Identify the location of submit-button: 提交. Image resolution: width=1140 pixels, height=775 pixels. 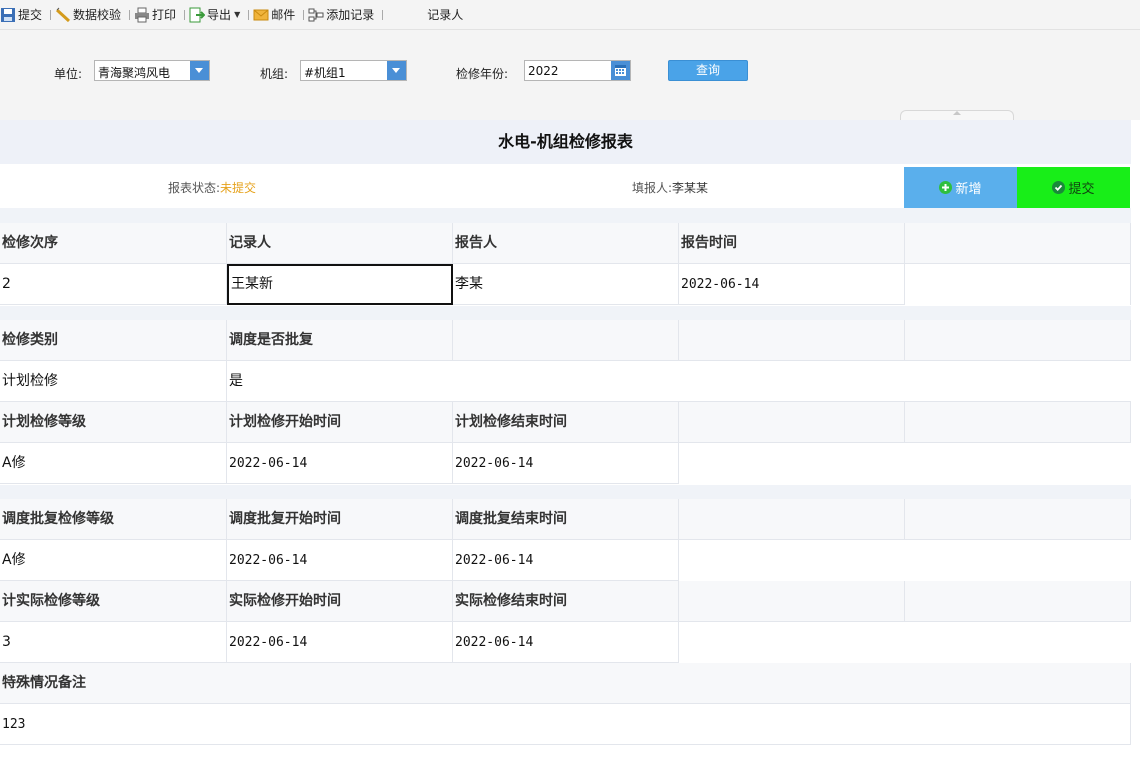
(1073, 187).